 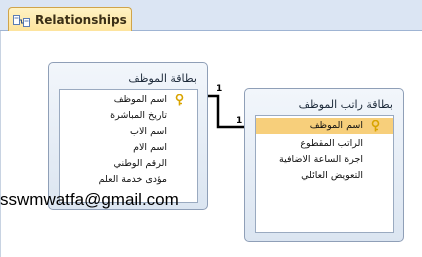 I want to click on field-base-salary: الراتب المقطوع, so click(x=324, y=144).